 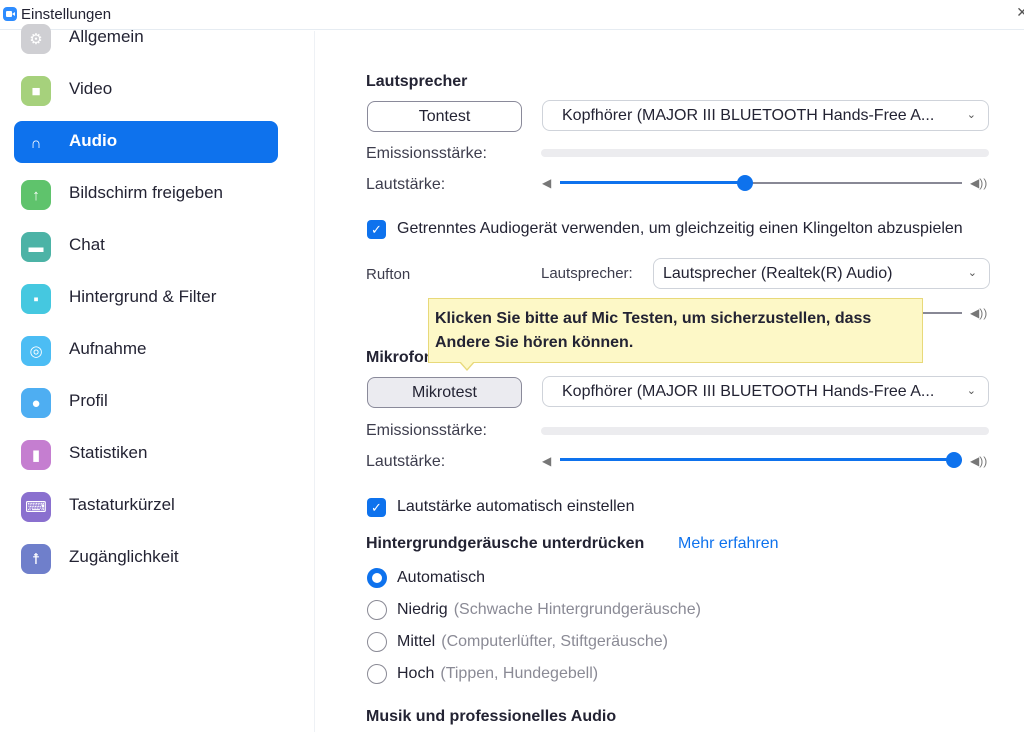 I want to click on noise-suppression-title: Hintergrundgeräusche unterdrücken, so click(x=505, y=543).